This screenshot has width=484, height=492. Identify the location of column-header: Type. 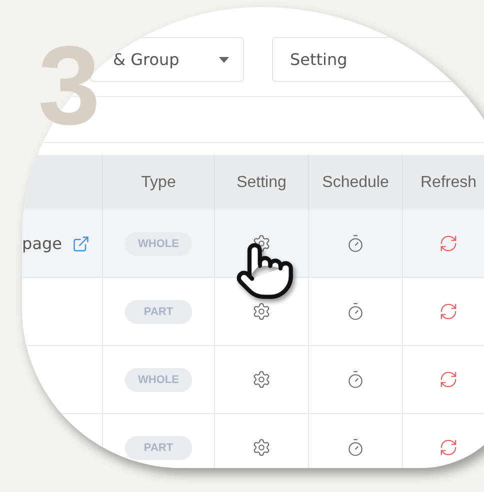
(159, 182).